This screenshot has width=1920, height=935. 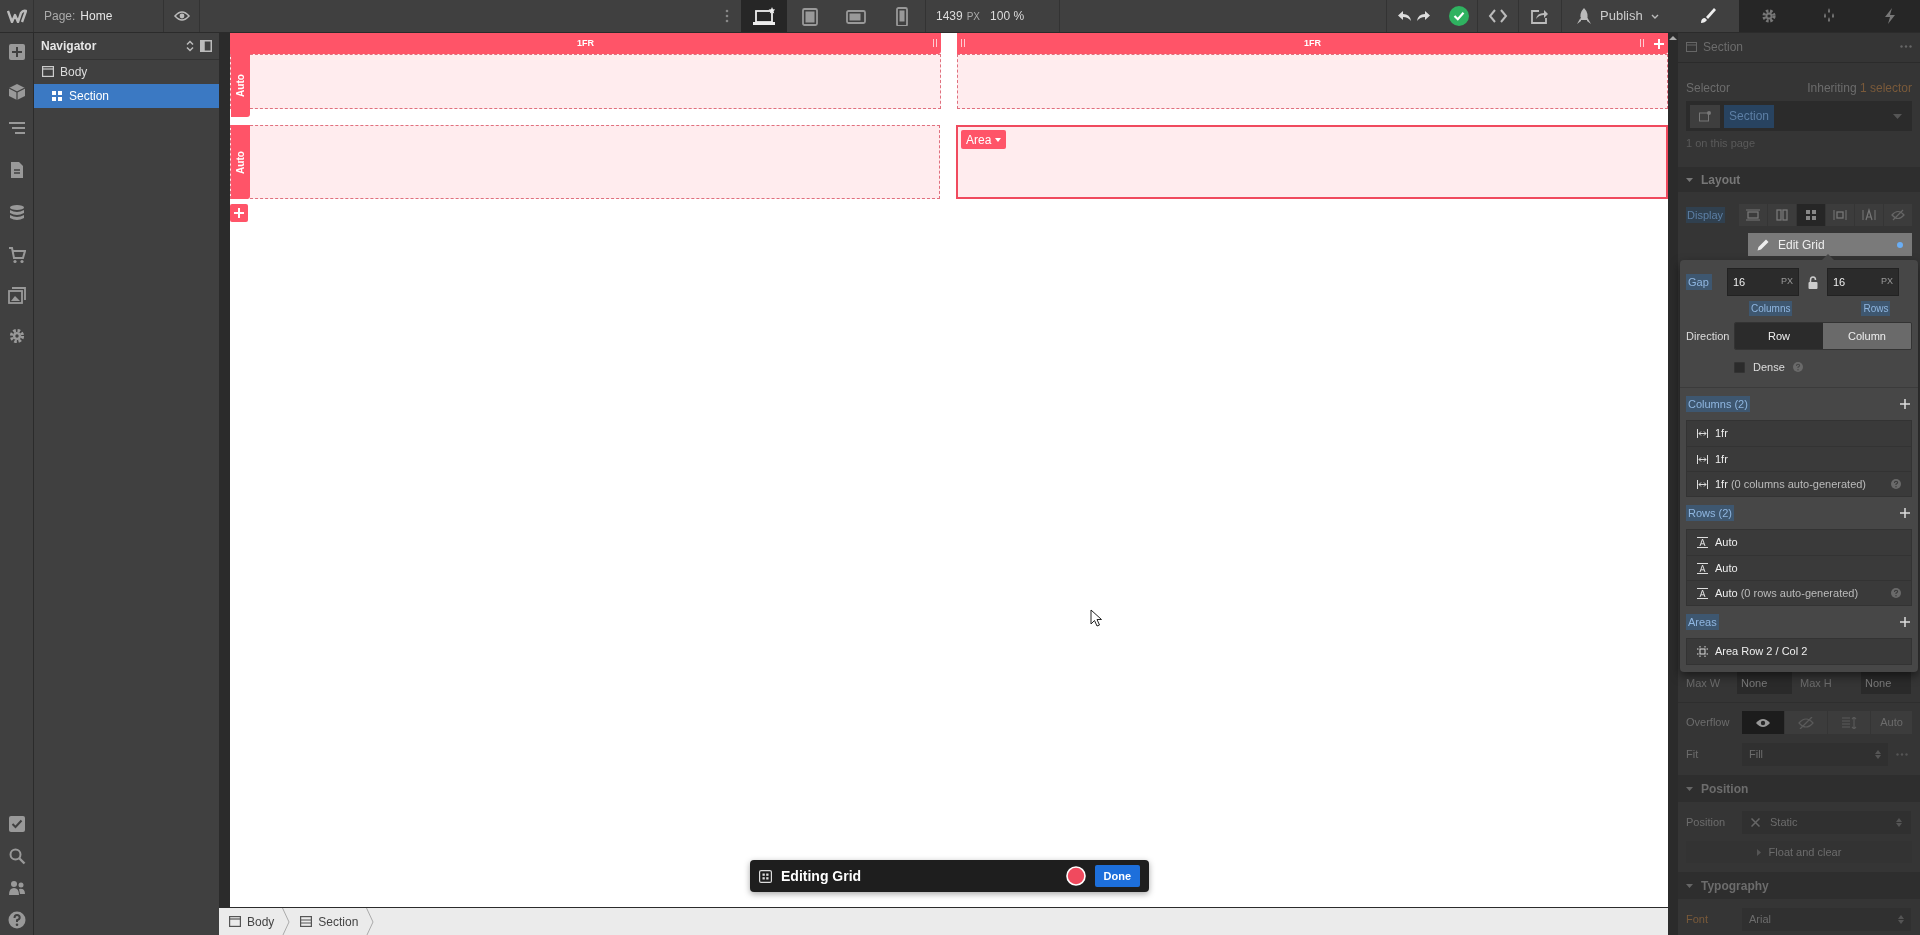 What do you see at coordinates (1886, 683) in the screenshot?
I see `max-height-field: None` at bounding box center [1886, 683].